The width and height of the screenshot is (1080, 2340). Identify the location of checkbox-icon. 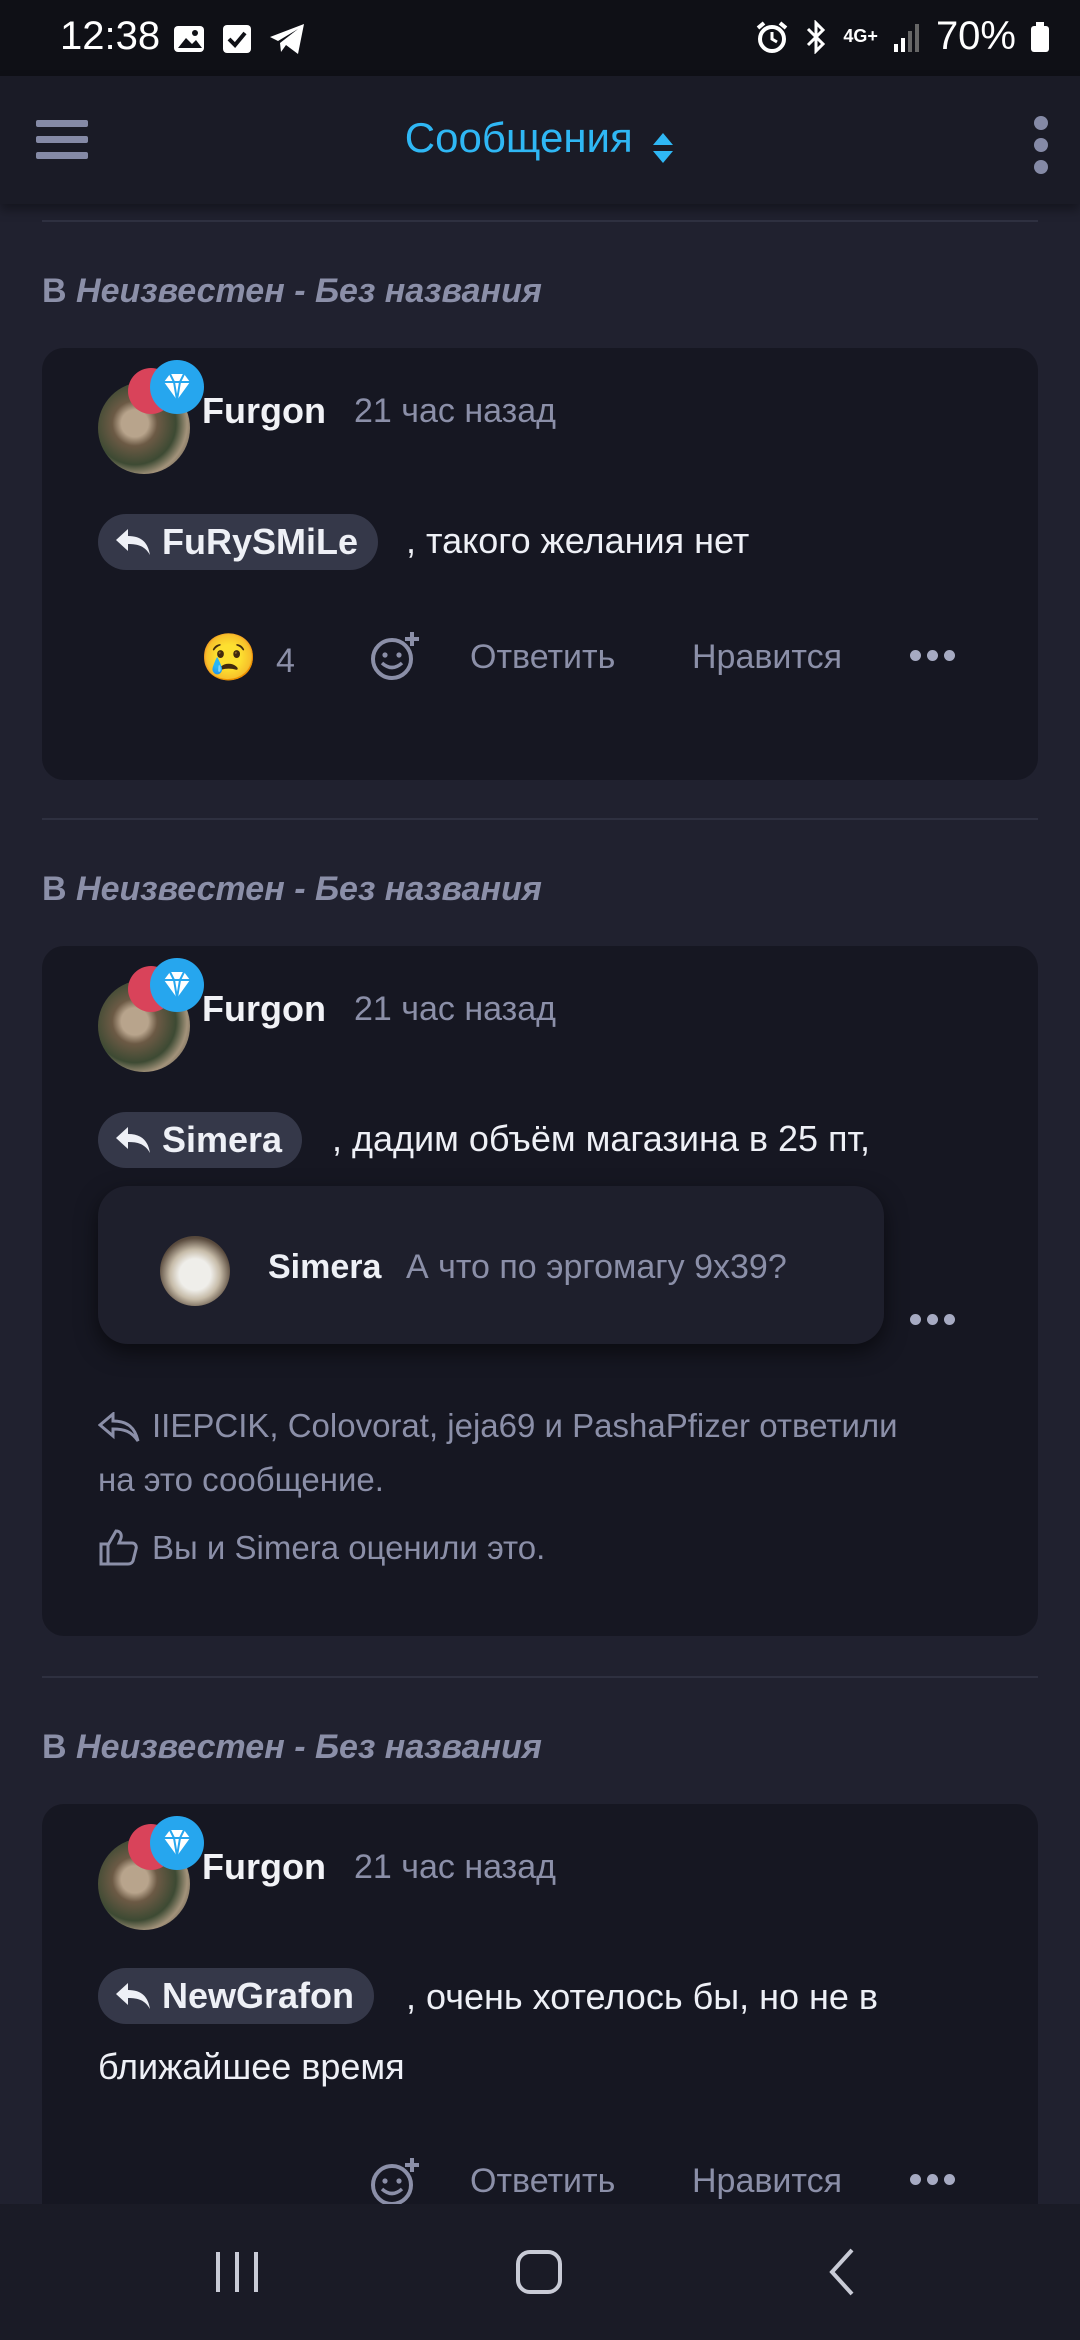
(237, 39).